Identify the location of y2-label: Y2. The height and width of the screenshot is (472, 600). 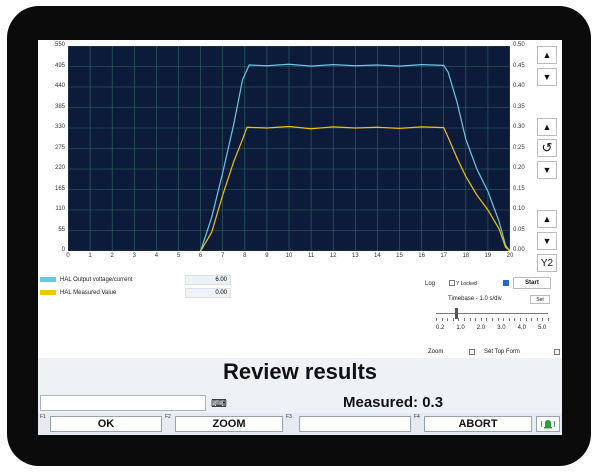
(547, 263).